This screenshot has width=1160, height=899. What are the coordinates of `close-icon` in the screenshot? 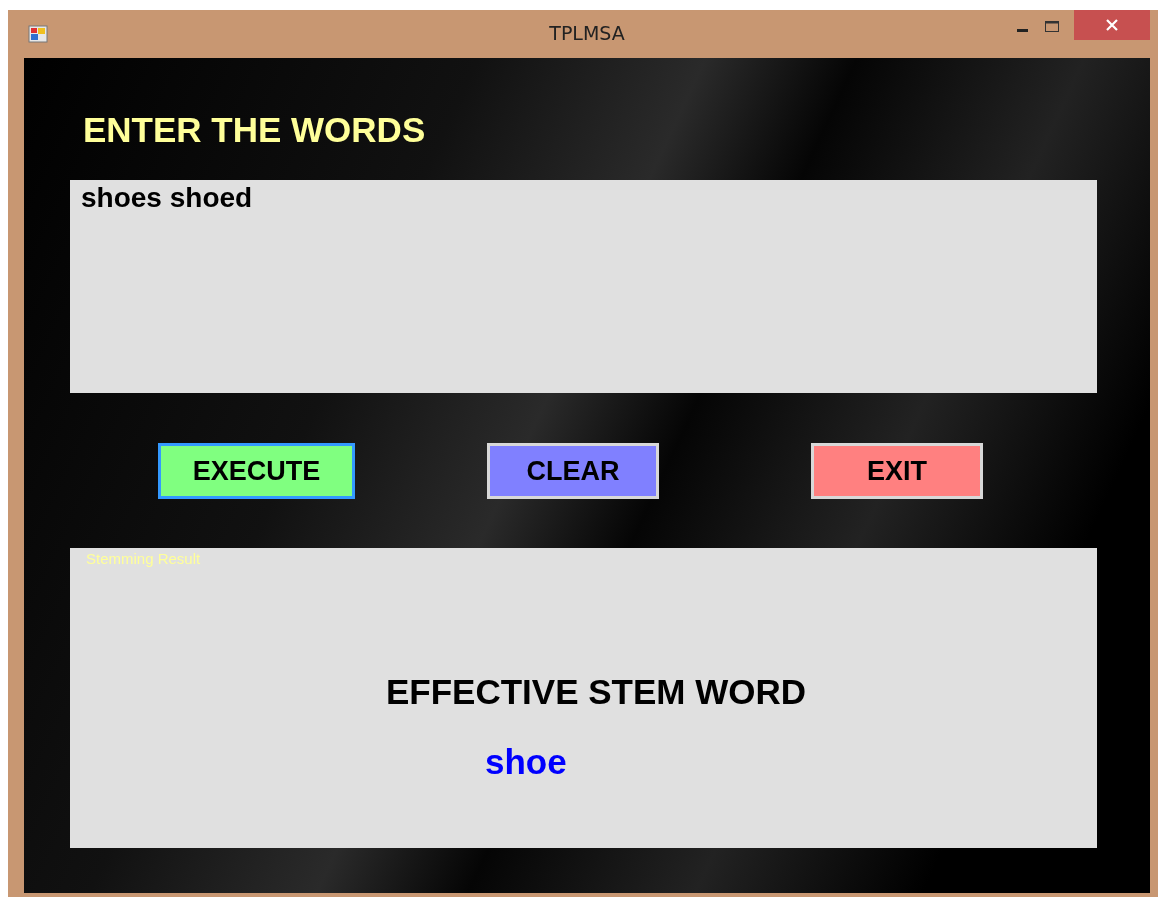 It's located at (1112, 25).